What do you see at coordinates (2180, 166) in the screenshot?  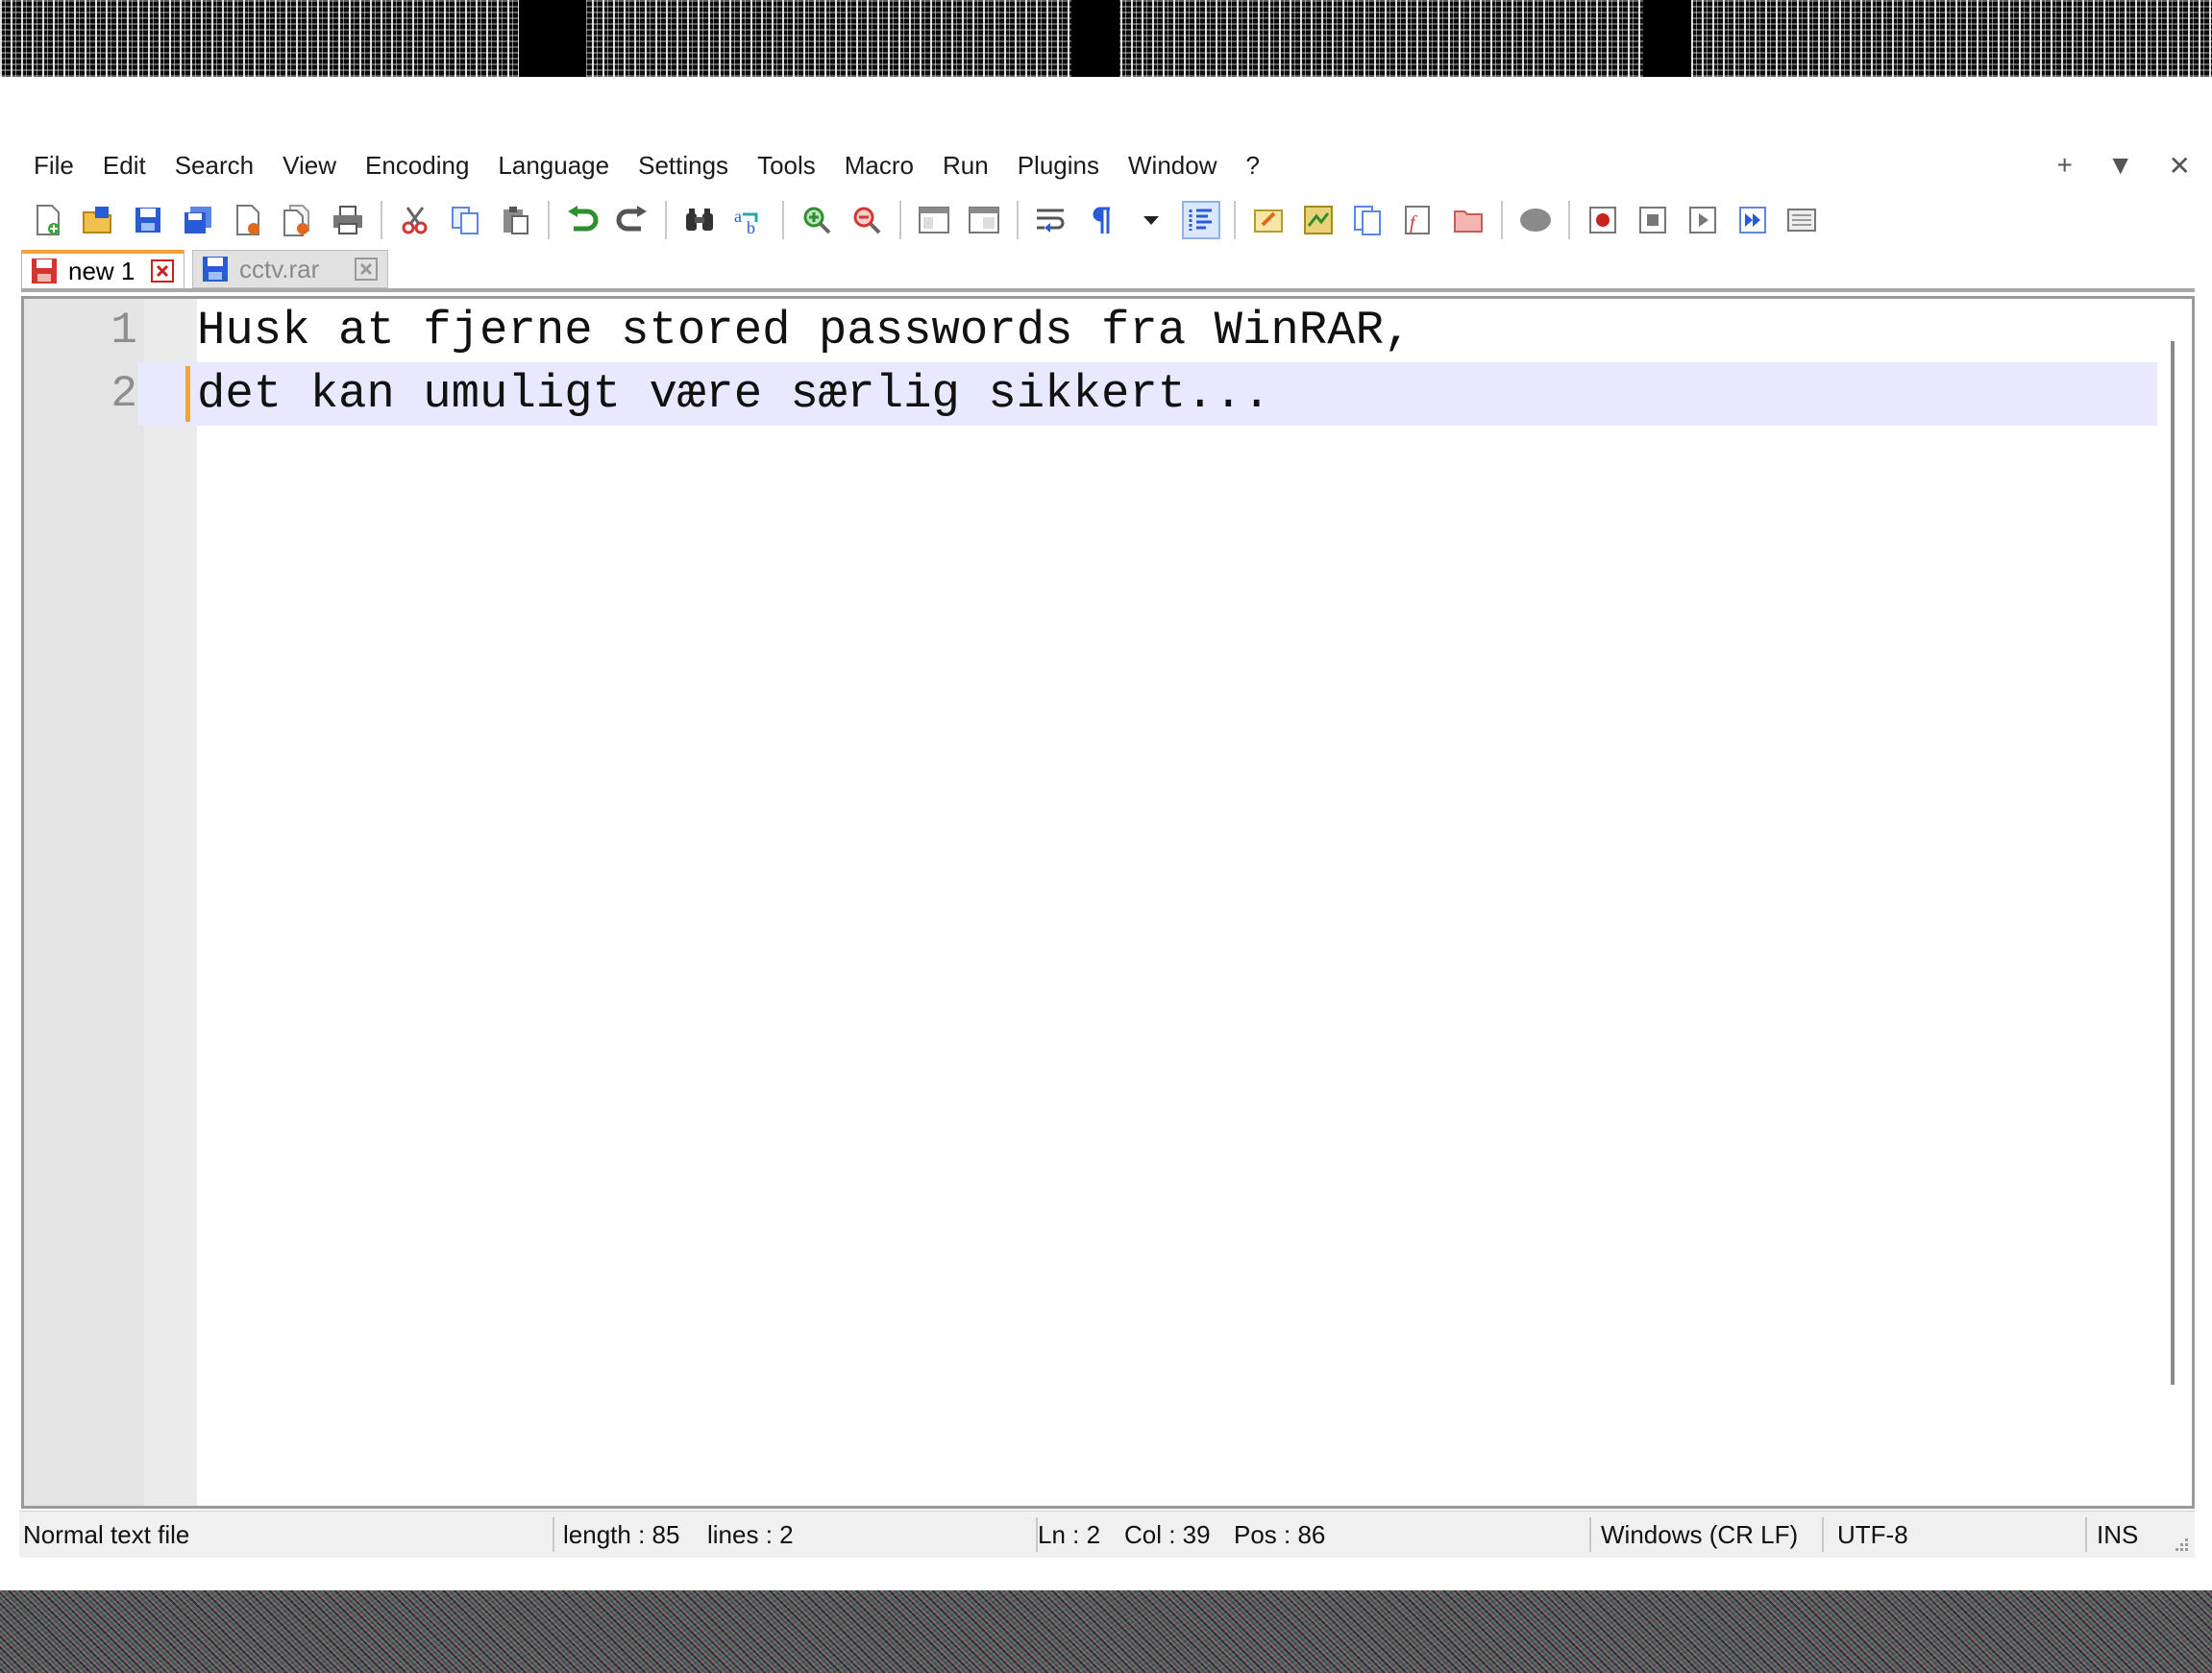 I see `close-icon: ✕` at bounding box center [2180, 166].